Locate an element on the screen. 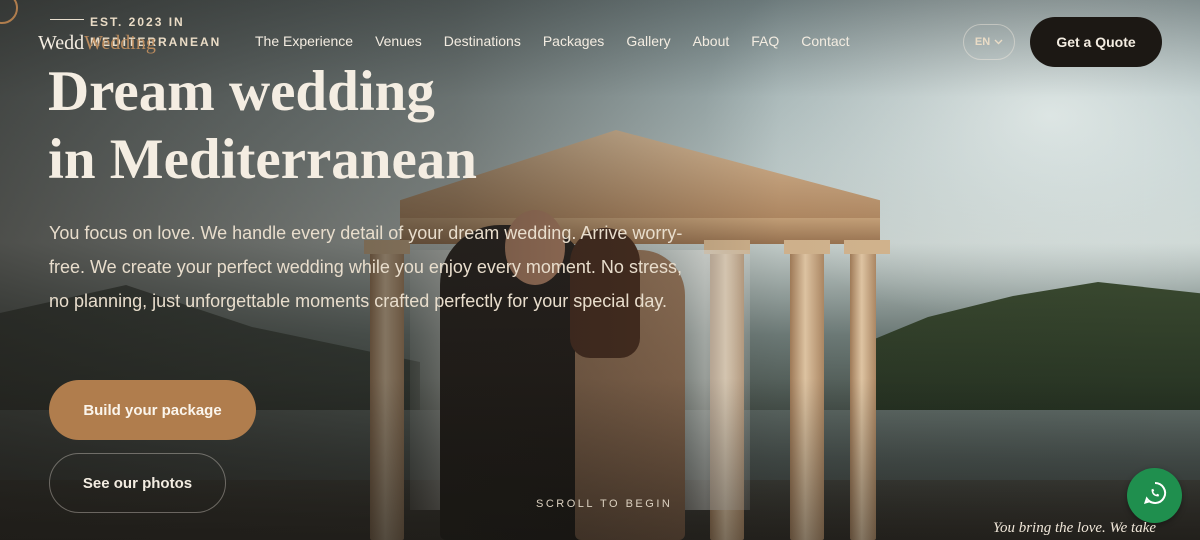 The width and height of the screenshot is (1200, 540). nav-item-about: About is located at coordinates (711, 41).